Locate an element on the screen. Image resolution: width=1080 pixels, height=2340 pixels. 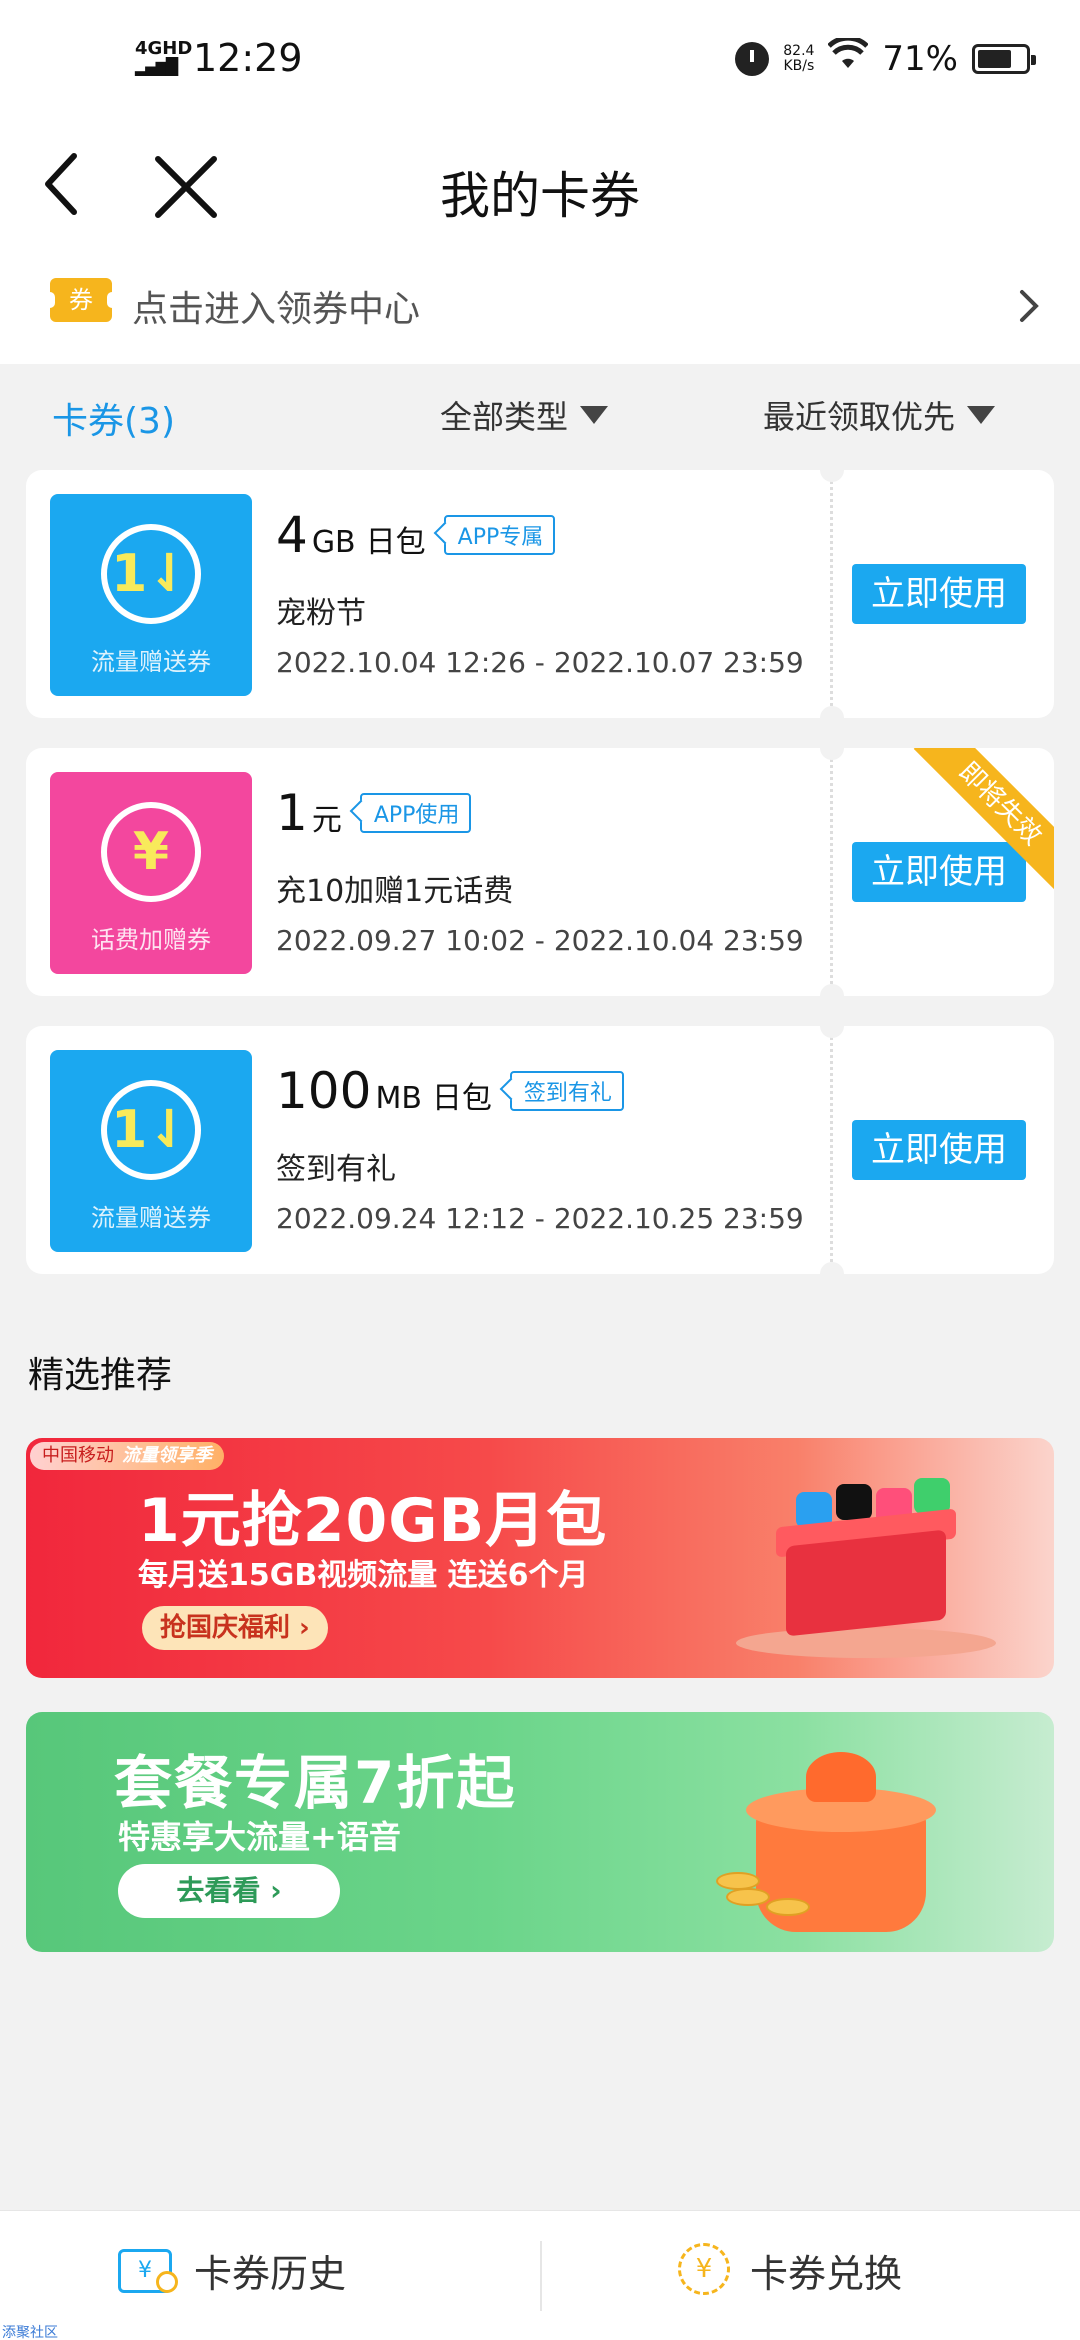
coupon-unit: 元 is located at coordinates (326, 820).